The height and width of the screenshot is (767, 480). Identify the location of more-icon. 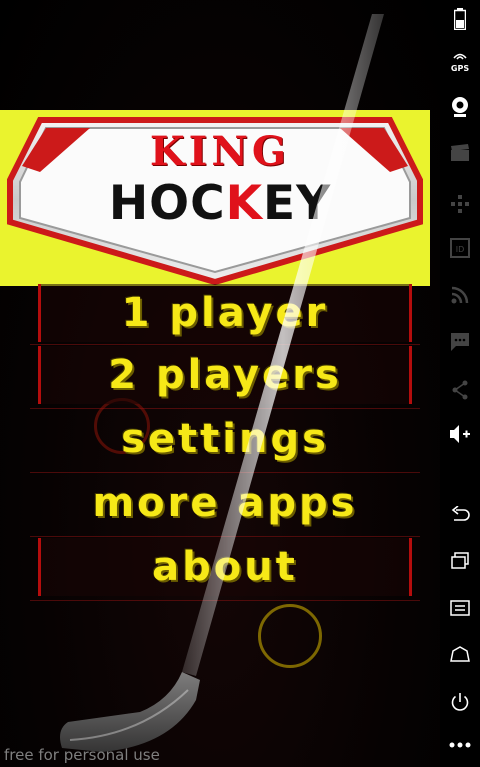
(460, 745).